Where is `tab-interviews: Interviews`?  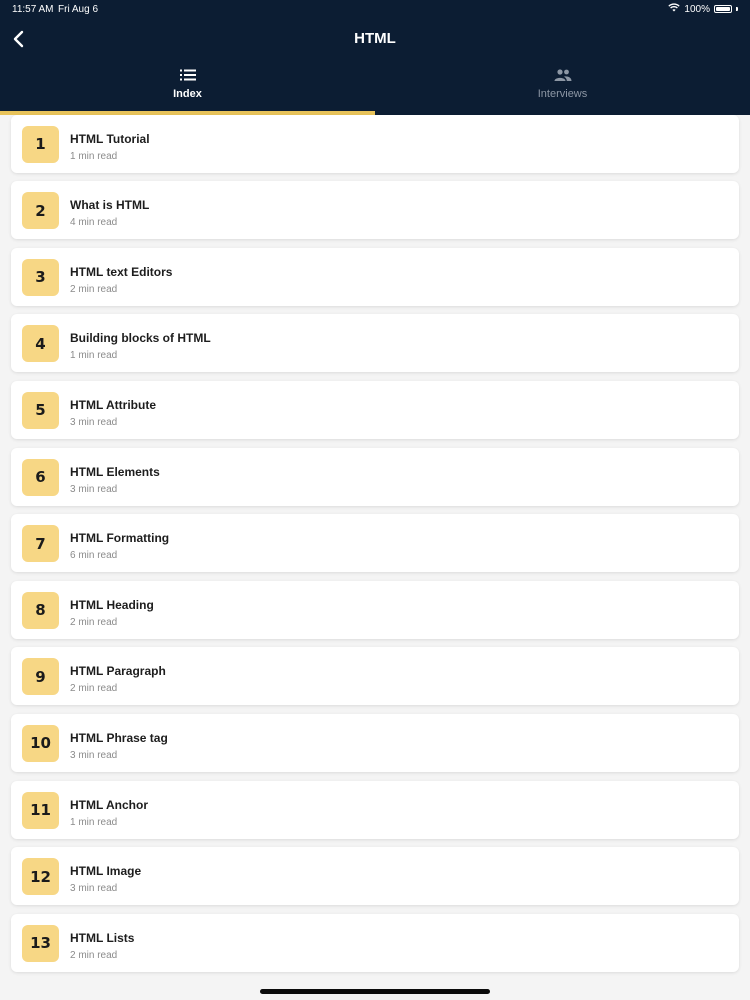
tab-interviews: Interviews is located at coordinates (562, 88).